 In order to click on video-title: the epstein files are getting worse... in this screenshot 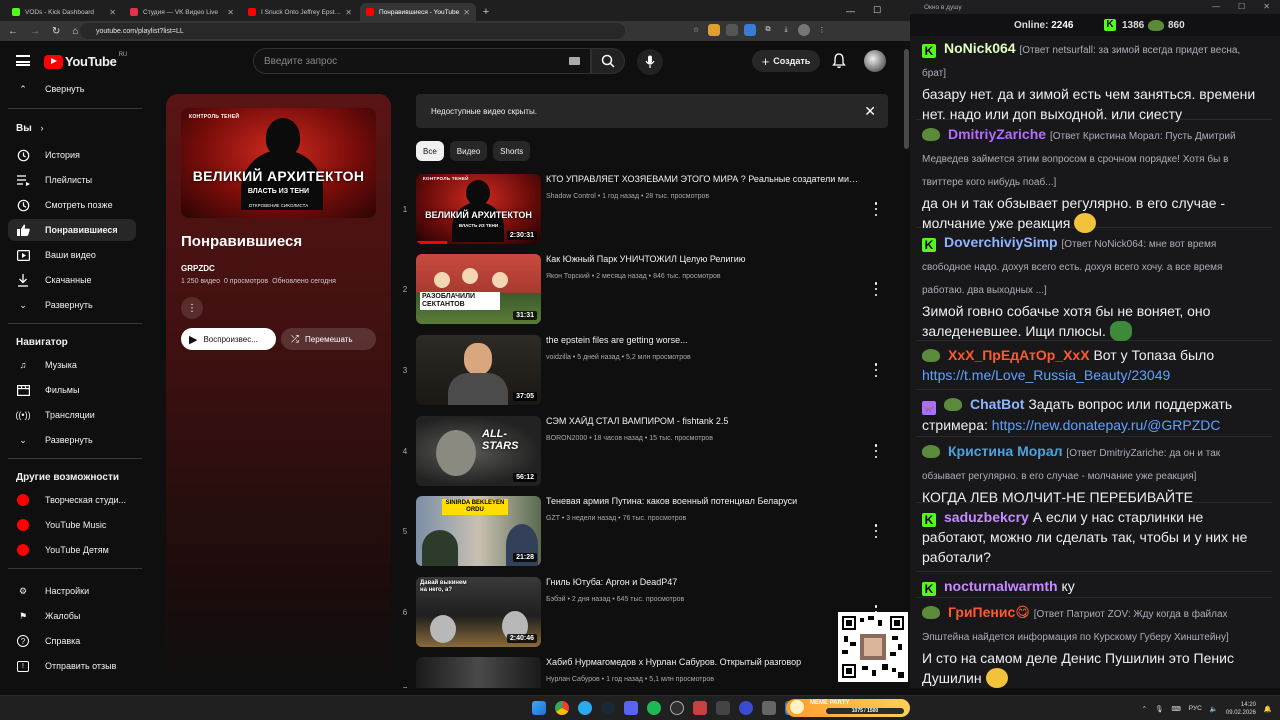, I will do `click(704, 340)`.